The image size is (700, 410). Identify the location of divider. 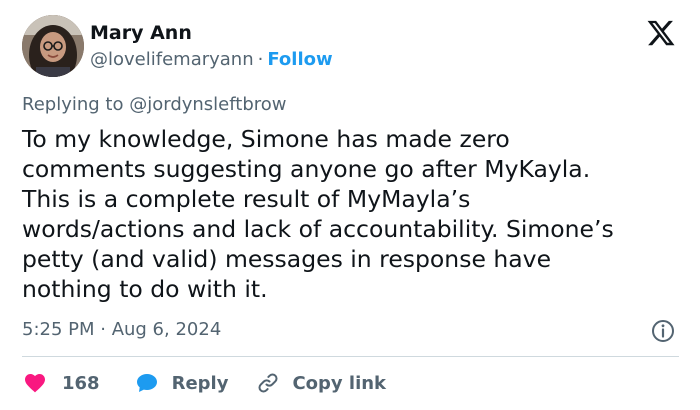
(350, 356).